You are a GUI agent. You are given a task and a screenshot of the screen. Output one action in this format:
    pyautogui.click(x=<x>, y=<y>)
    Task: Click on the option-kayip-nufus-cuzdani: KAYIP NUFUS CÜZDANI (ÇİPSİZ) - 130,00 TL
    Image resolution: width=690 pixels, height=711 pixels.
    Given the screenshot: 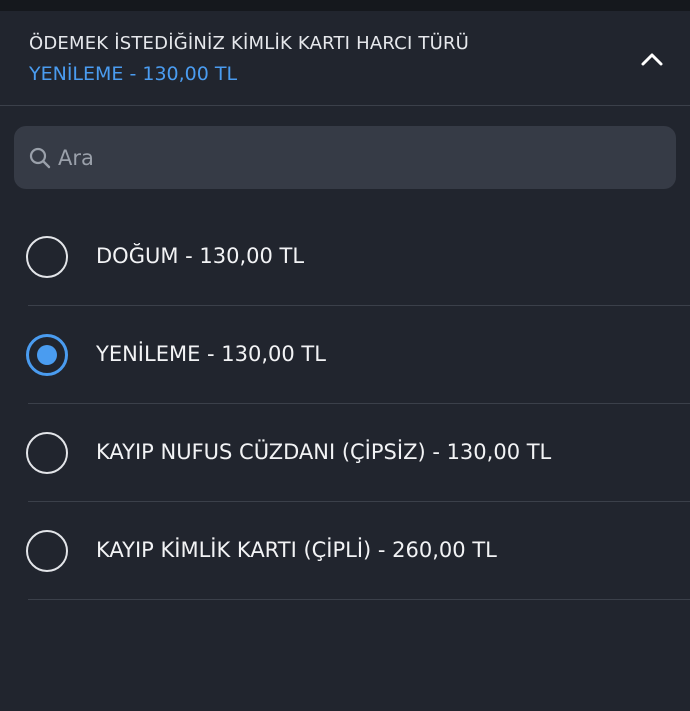 What is the action you would take?
    pyautogui.click(x=345, y=453)
    